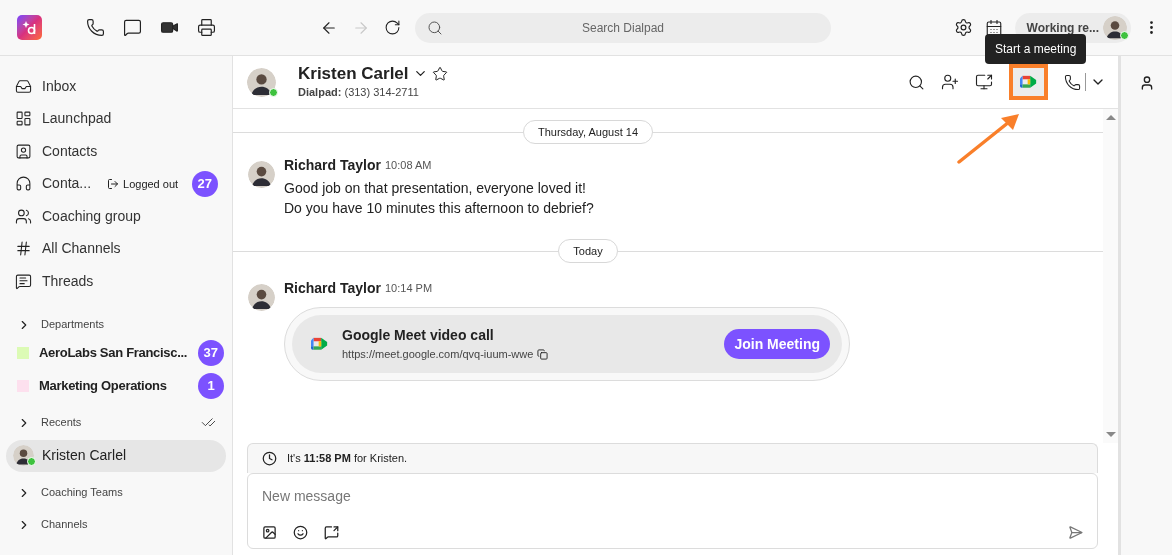 The height and width of the screenshot is (555, 1172). What do you see at coordinates (64, 525) in the screenshot?
I see `section-title: Channels` at bounding box center [64, 525].